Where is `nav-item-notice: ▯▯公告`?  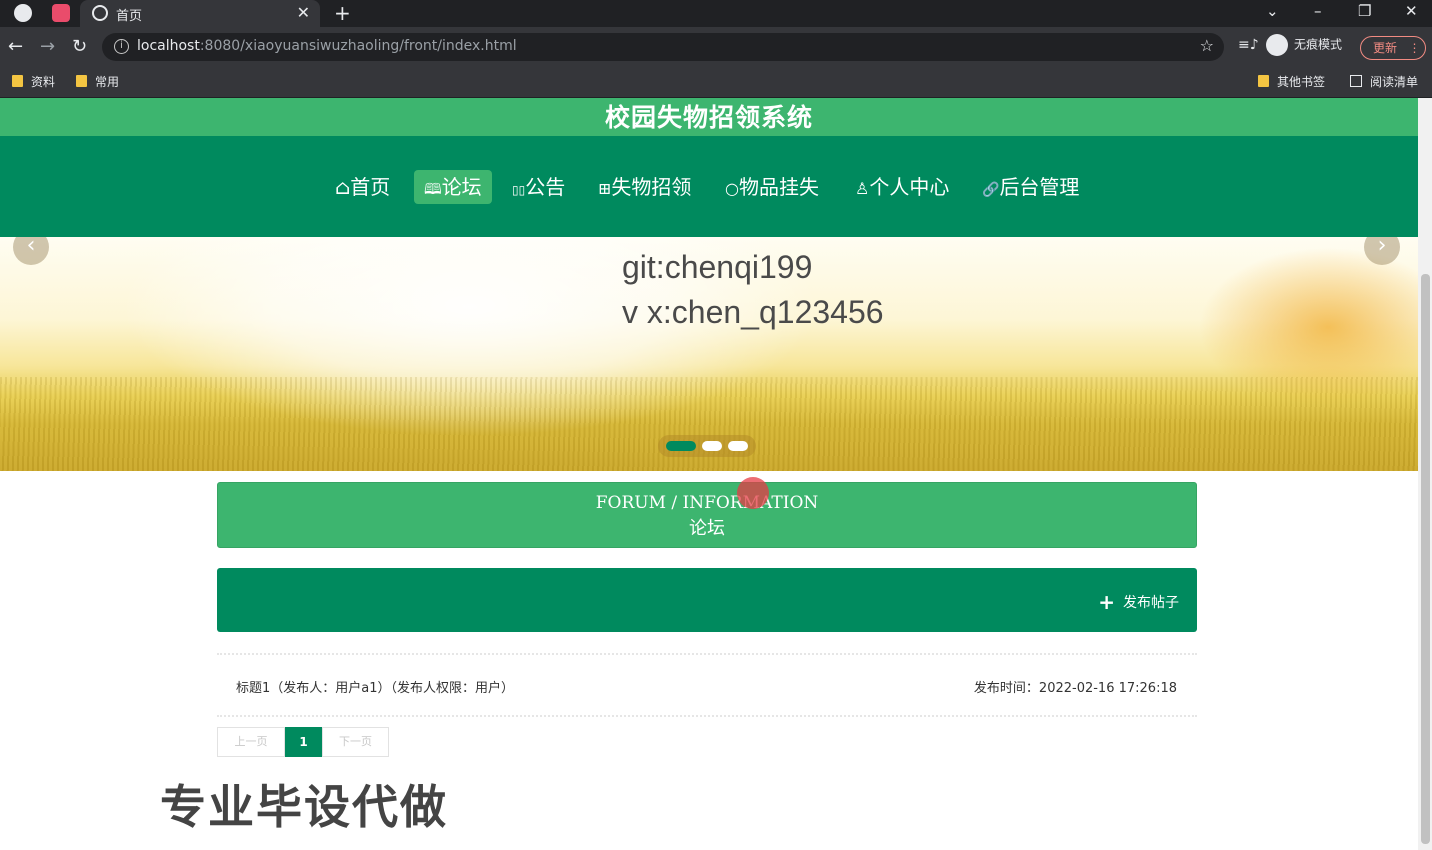 nav-item-notice: ▯▯公告 is located at coordinates (538, 187).